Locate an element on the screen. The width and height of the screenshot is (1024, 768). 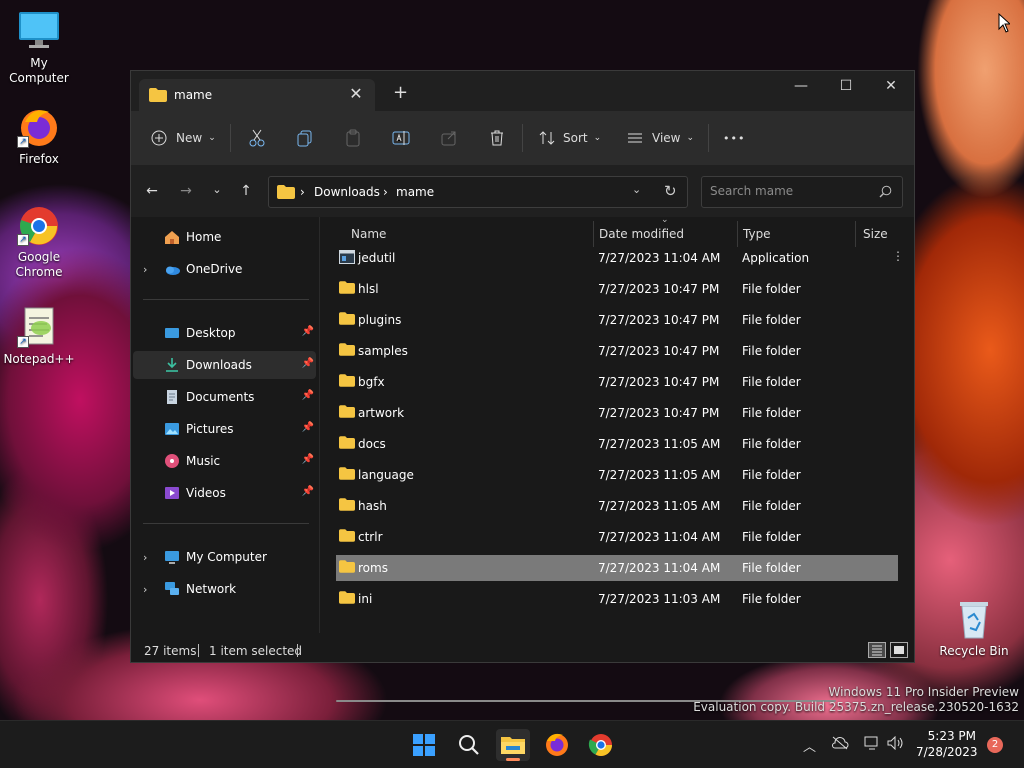
rename-icon is located at coordinates (401, 138).